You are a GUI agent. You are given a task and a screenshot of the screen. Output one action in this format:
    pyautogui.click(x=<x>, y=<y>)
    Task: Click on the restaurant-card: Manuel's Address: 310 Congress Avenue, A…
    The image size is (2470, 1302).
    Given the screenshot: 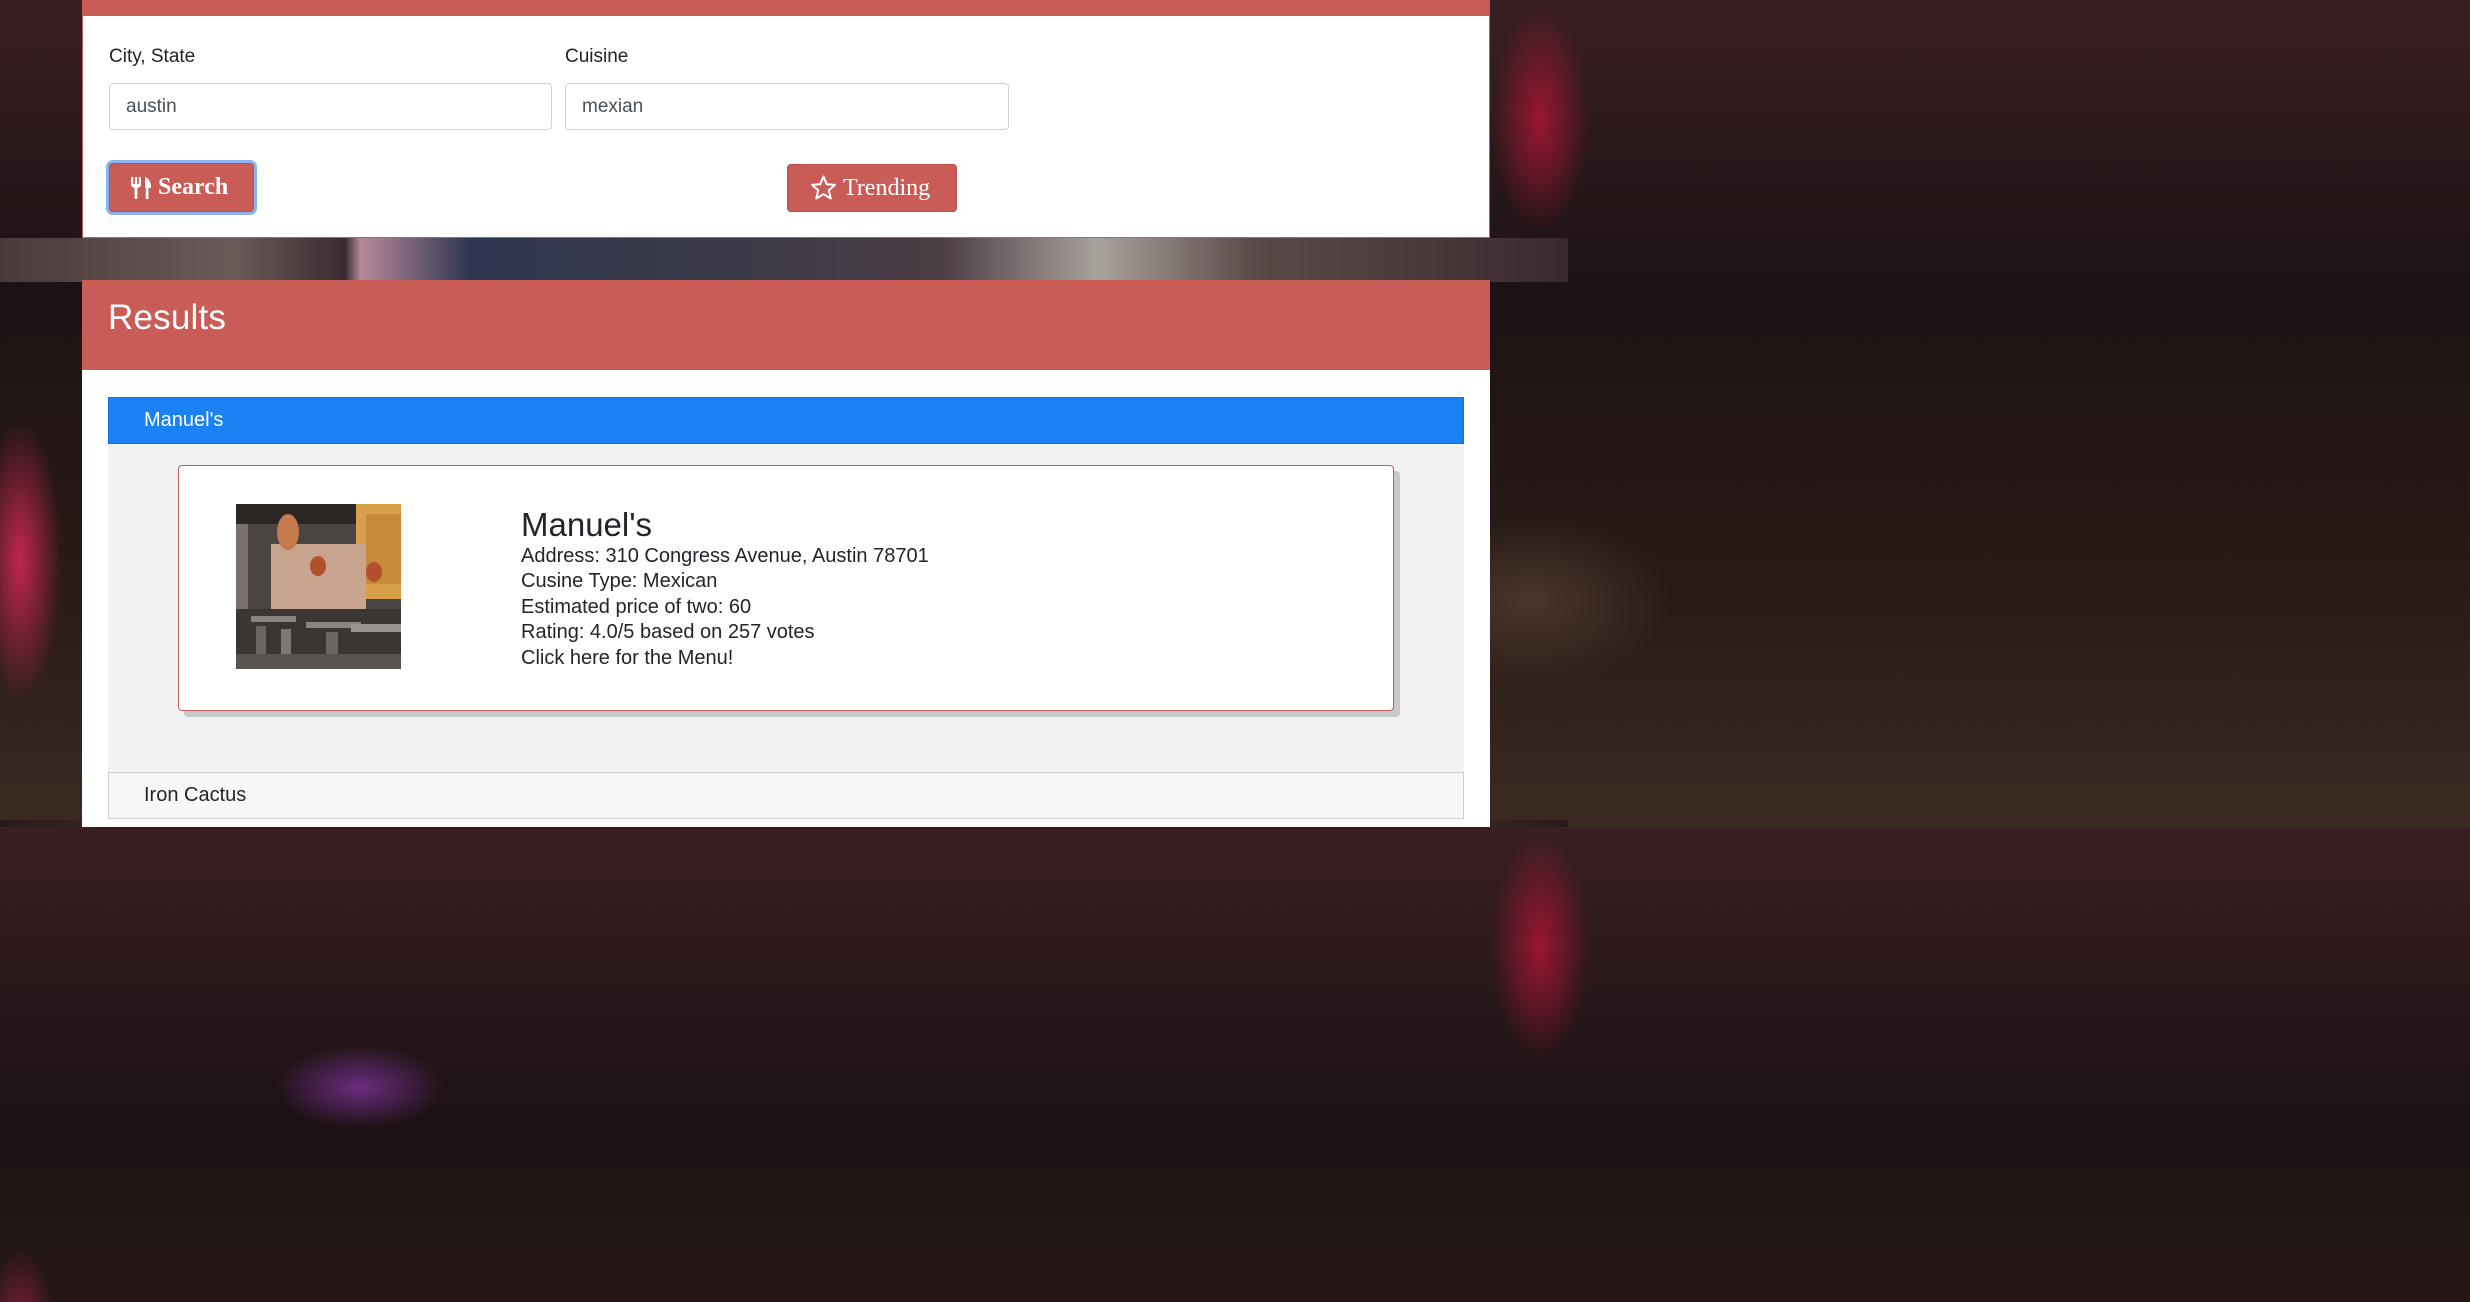 What is the action you would take?
    pyautogui.click(x=786, y=588)
    